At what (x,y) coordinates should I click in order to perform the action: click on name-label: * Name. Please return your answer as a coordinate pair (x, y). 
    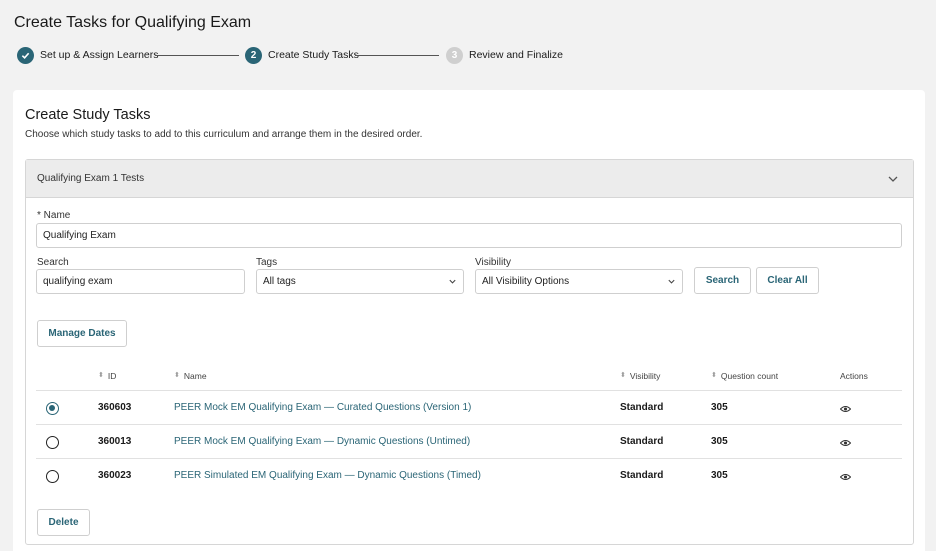
    Looking at the image, I should click on (54, 215).